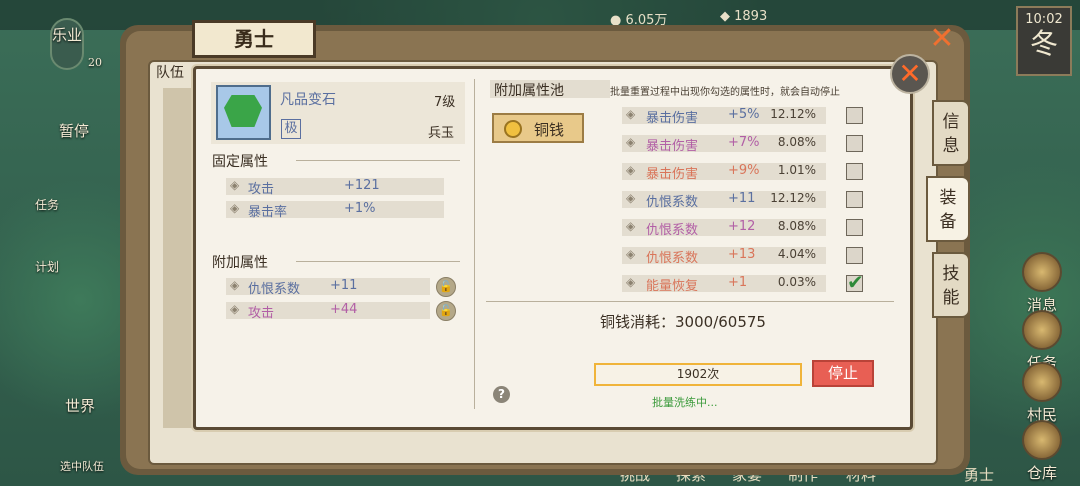 The image size is (1080, 486). I want to click on season-clock: 10:02 冬, so click(1044, 41).